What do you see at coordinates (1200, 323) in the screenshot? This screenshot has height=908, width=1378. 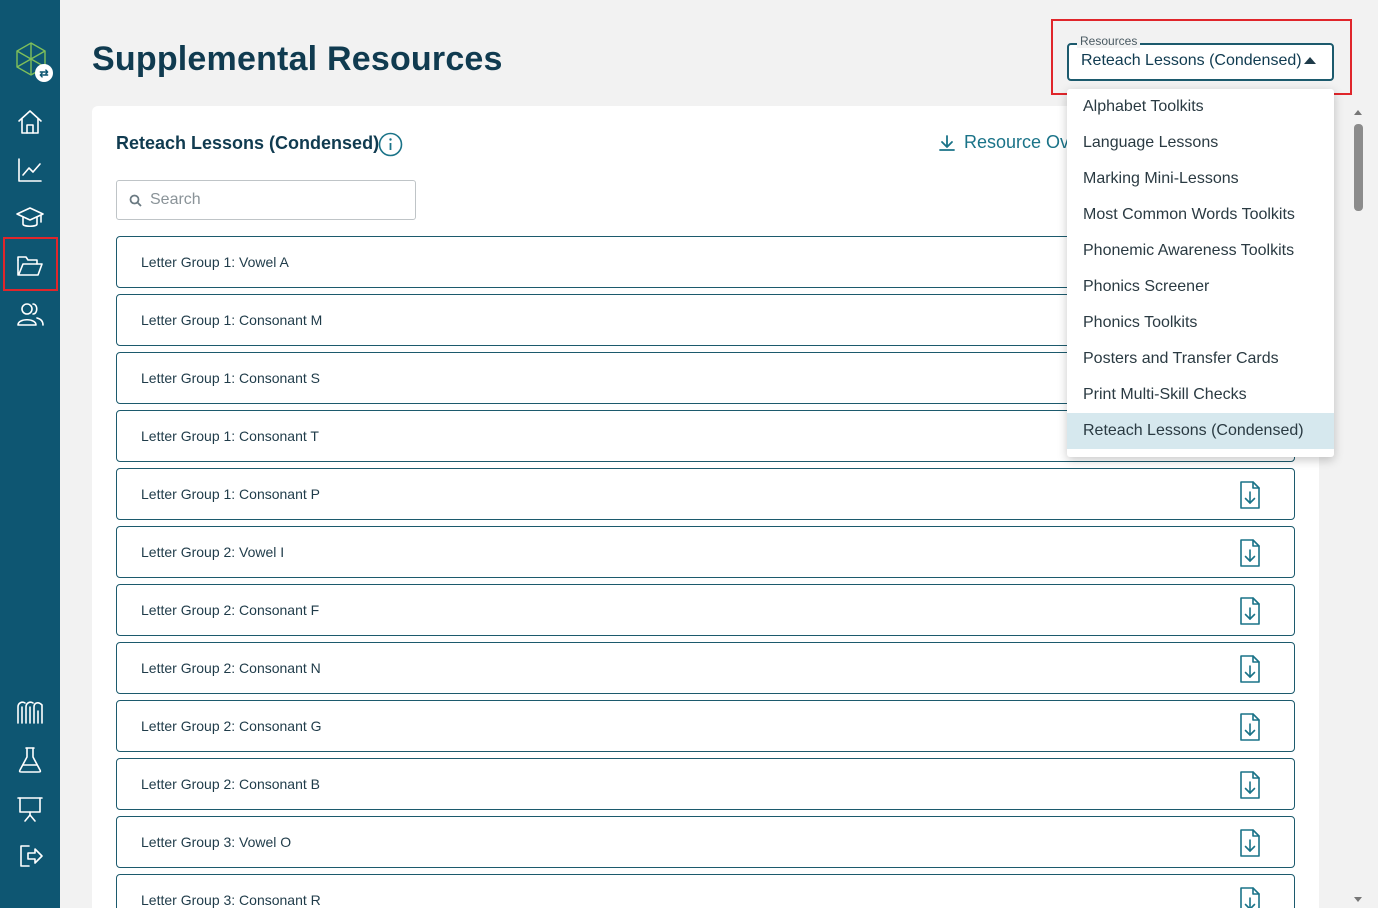 I see `dropdown-option: Phonics Toolkits` at bounding box center [1200, 323].